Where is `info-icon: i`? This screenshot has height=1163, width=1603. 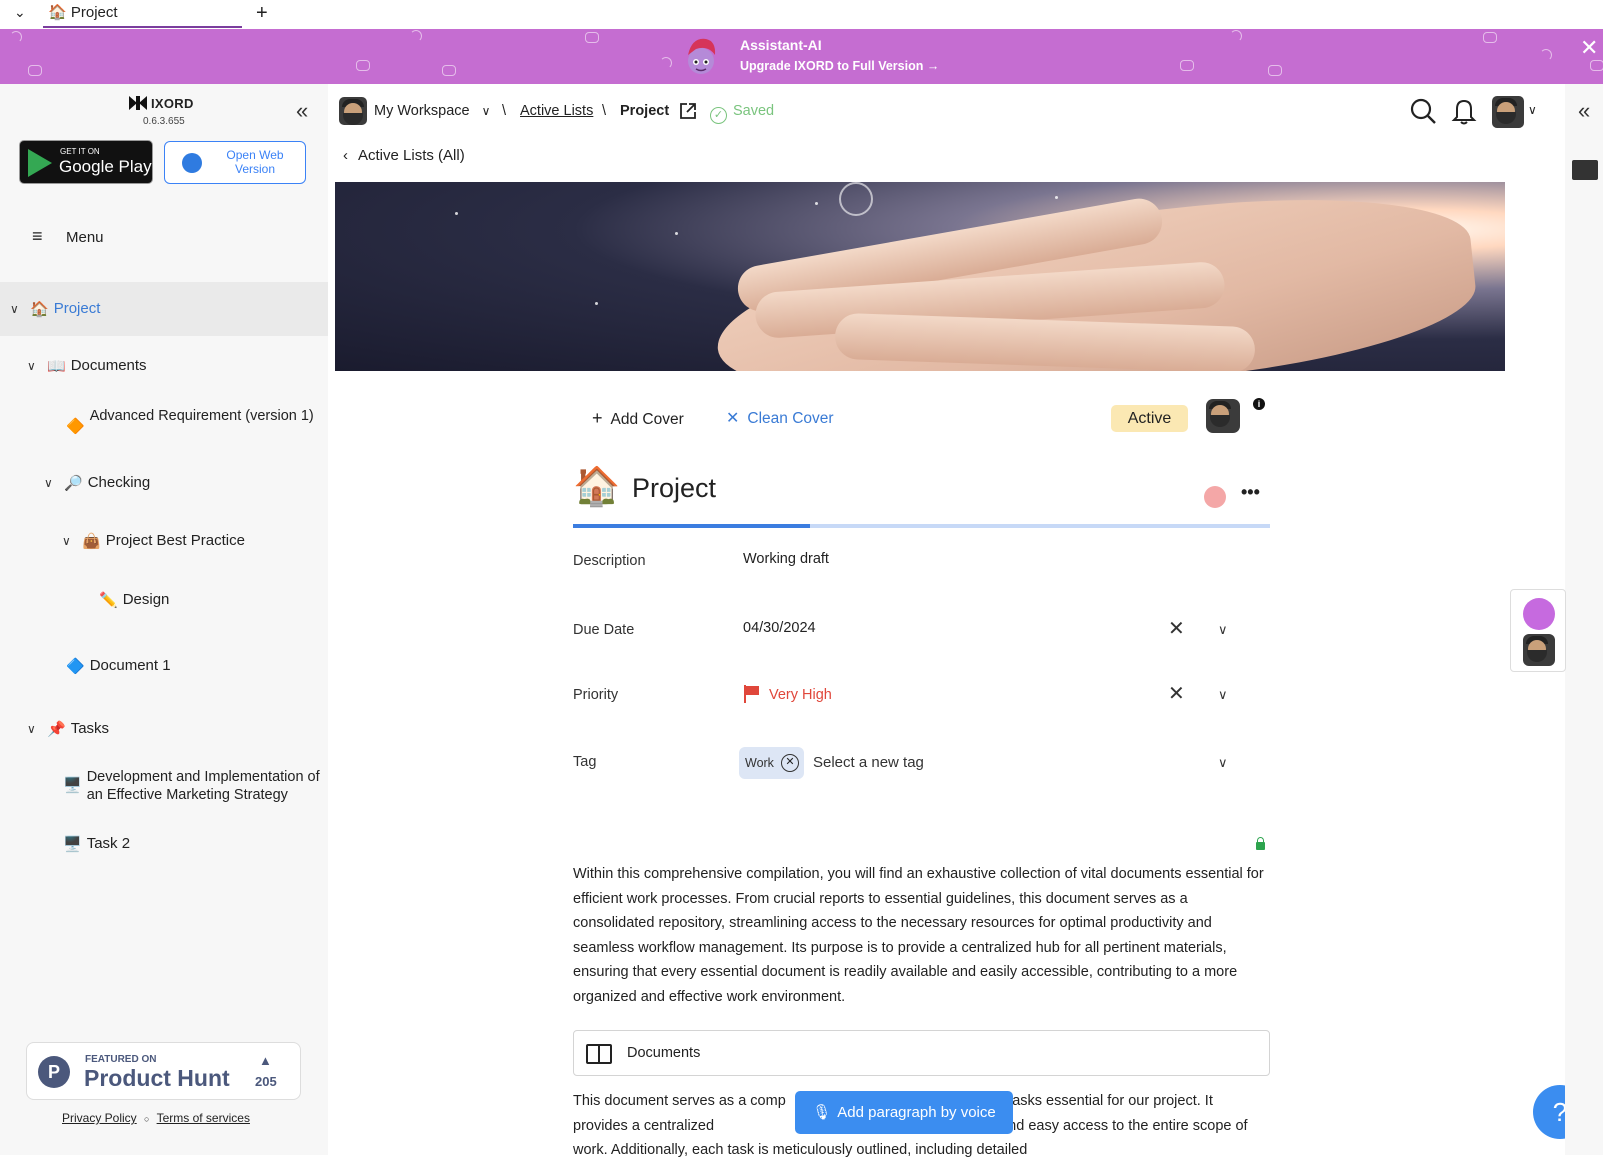 info-icon: i is located at coordinates (1259, 404).